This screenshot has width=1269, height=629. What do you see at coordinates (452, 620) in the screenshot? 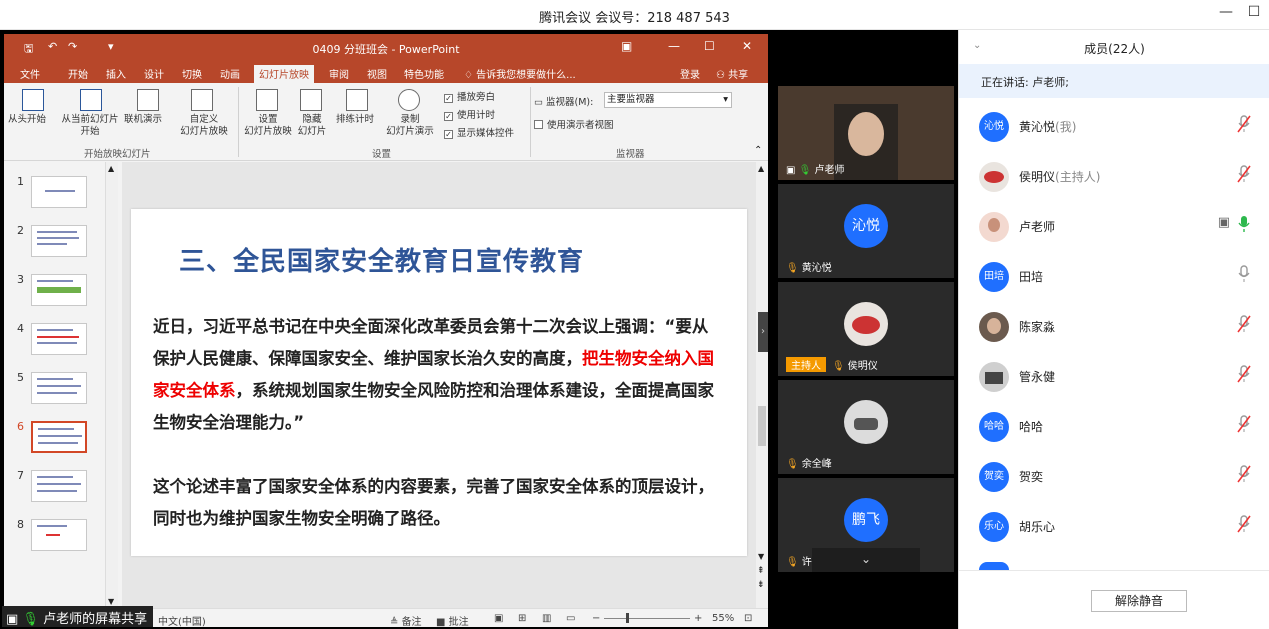
I see `comments-button: ■ 批注` at bounding box center [452, 620].